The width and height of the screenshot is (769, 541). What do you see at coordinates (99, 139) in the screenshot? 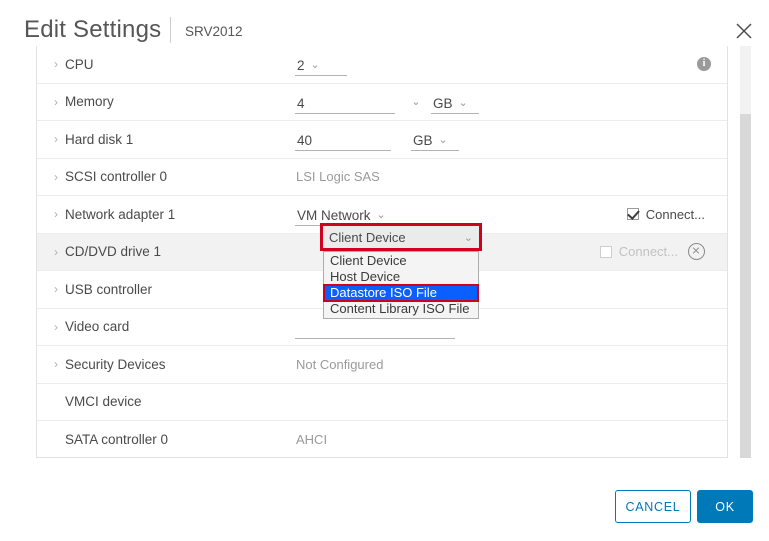
I see `row-label: Hard disk 1` at bounding box center [99, 139].